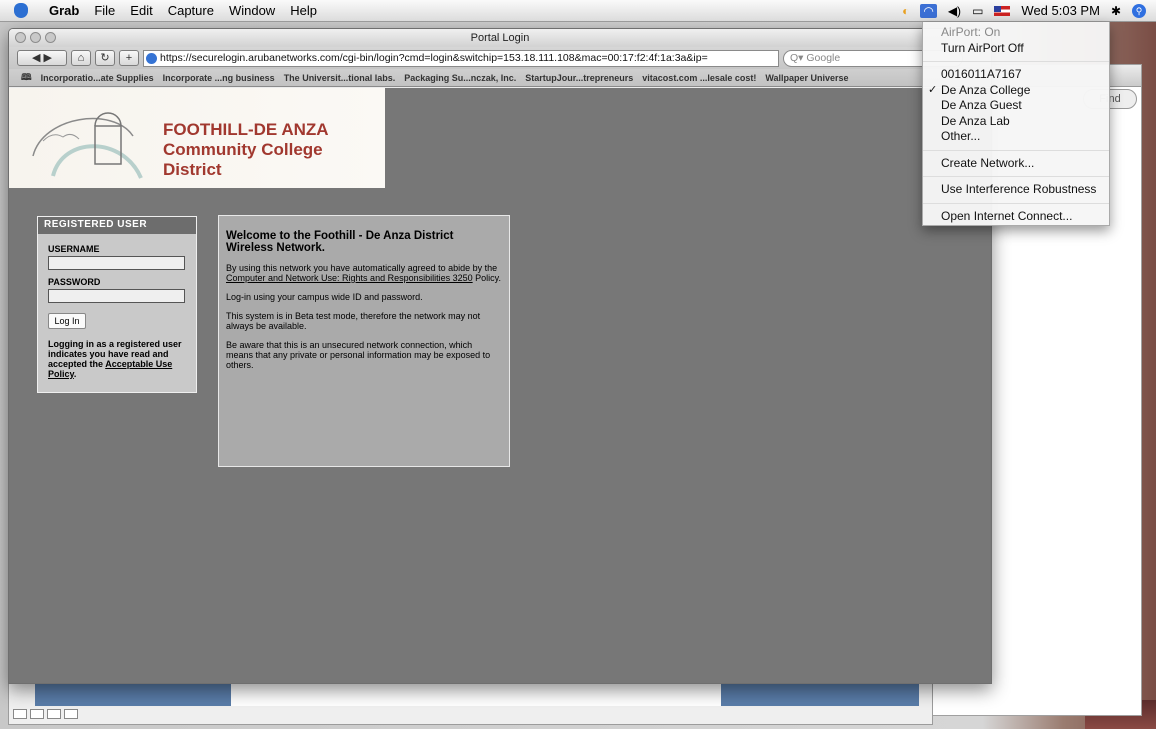 This screenshot has height=729, width=1156. I want to click on menu-window: Window, so click(252, 10).